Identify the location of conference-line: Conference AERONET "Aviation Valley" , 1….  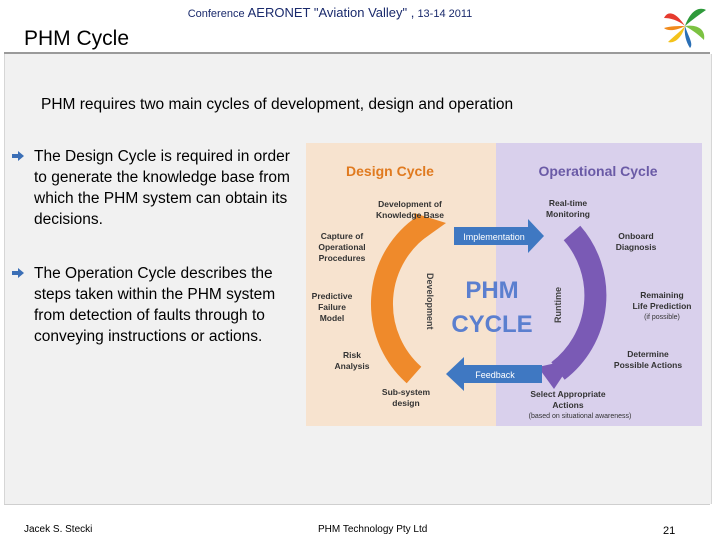
(330, 12).